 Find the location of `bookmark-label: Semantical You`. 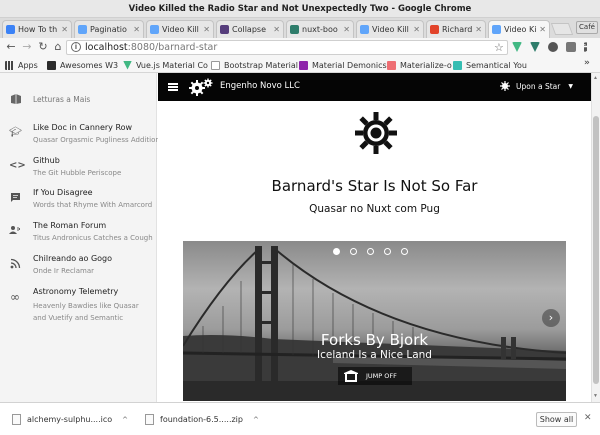

bookmark-label: Semantical You is located at coordinates (496, 65).